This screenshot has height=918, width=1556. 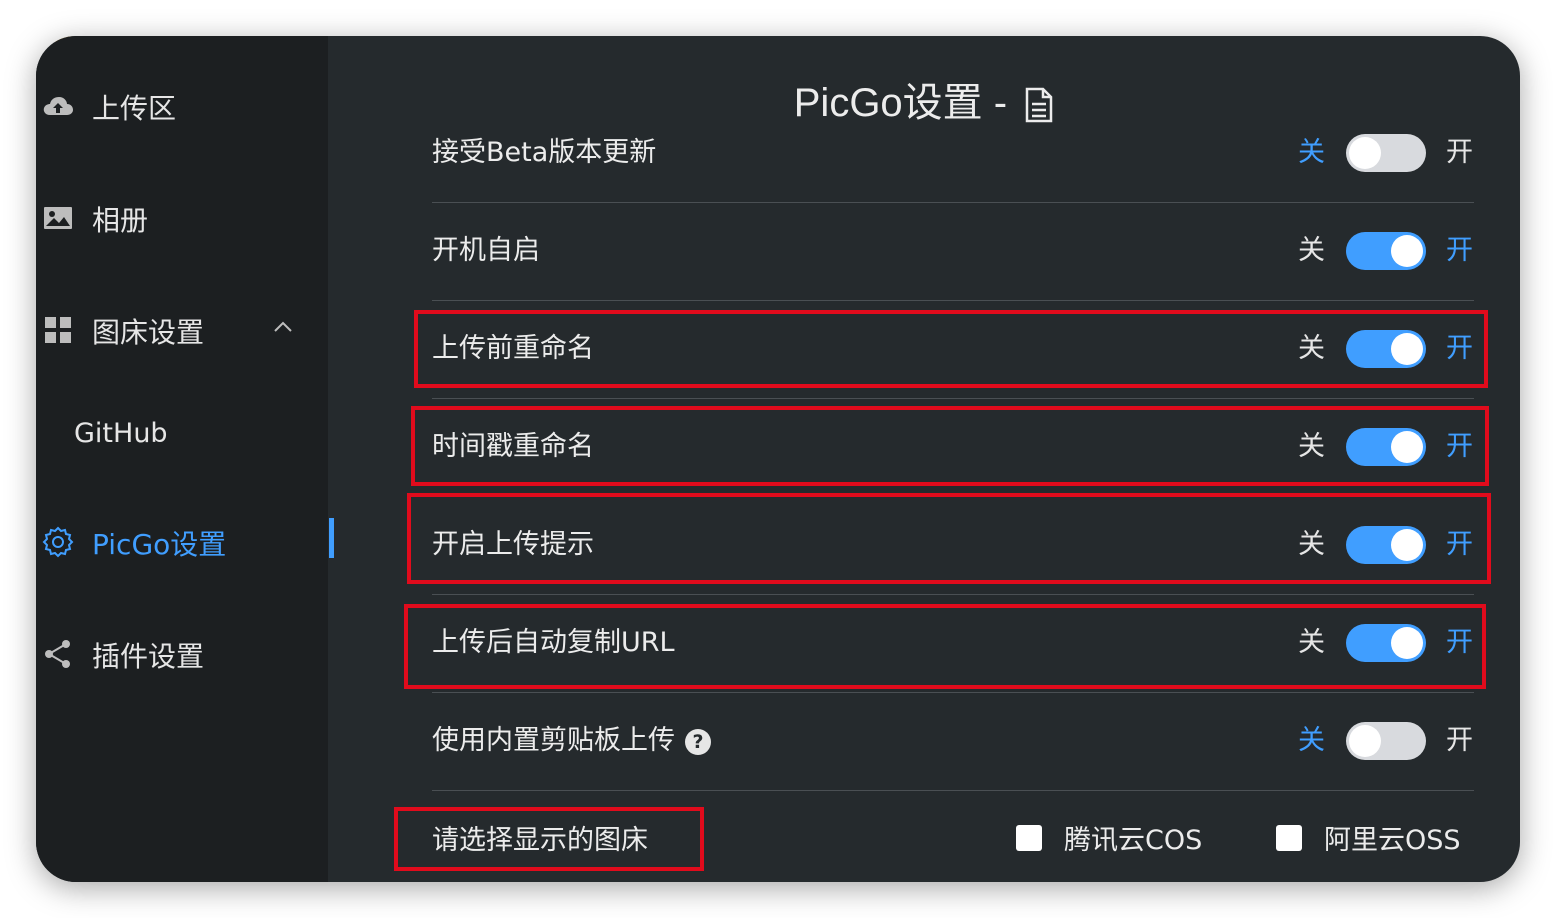 I want to click on image-icon, so click(x=58, y=218).